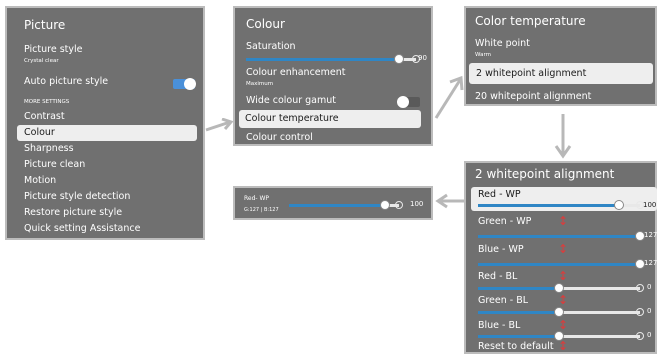 This screenshot has width=662, height=359. Describe the element at coordinates (501, 249) in the screenshot. I see `slider-label-blue-wp: Blue - WP` at that location.